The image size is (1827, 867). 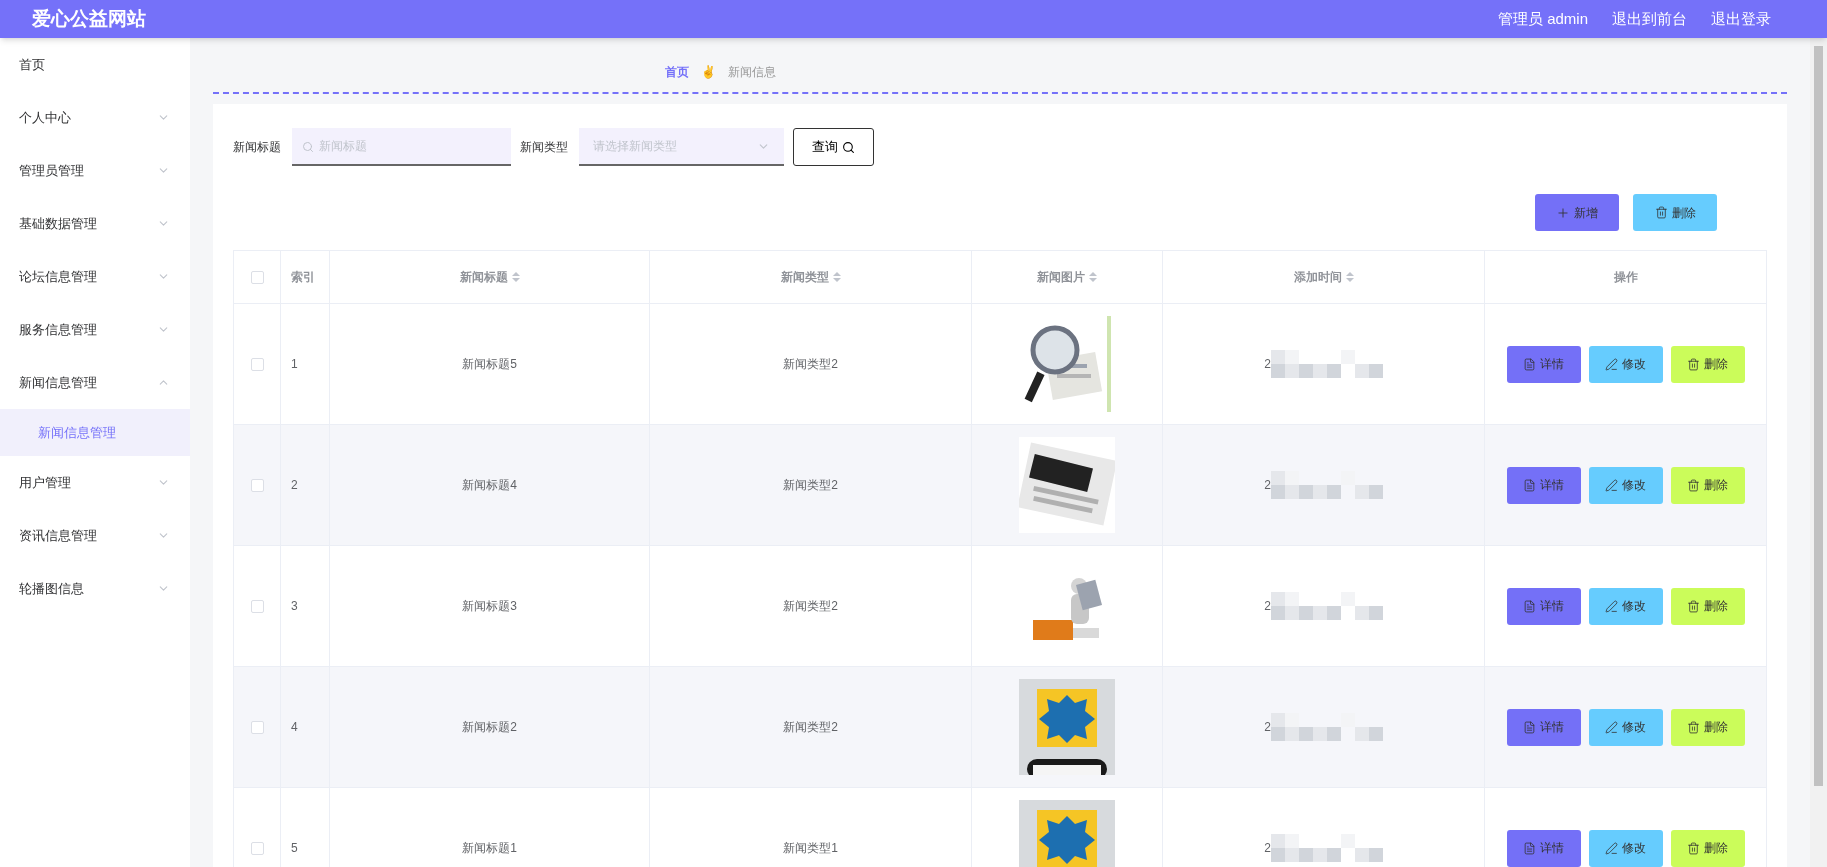 I want to click on user-label: 管理员 admin, so click(x=1542, y=18).